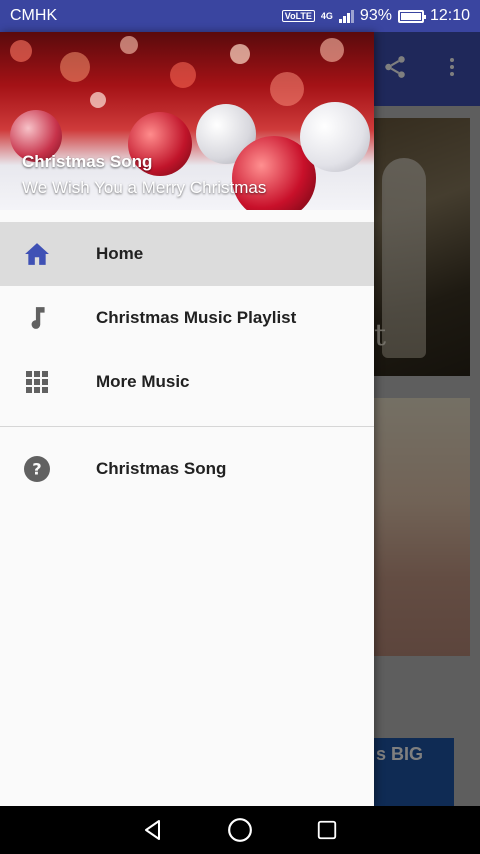 This screenshot has height=854, width=480. What do you see at coordinates (298, 16) in the screenshot?
I see `volte-badge: VoLTE` at bounding box center [298, 16].